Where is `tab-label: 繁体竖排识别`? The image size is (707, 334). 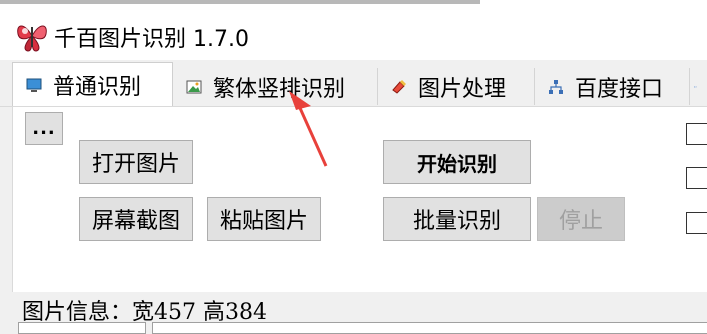 tab-label: 繁体竖排识别 is located at coordinates (279, 89).